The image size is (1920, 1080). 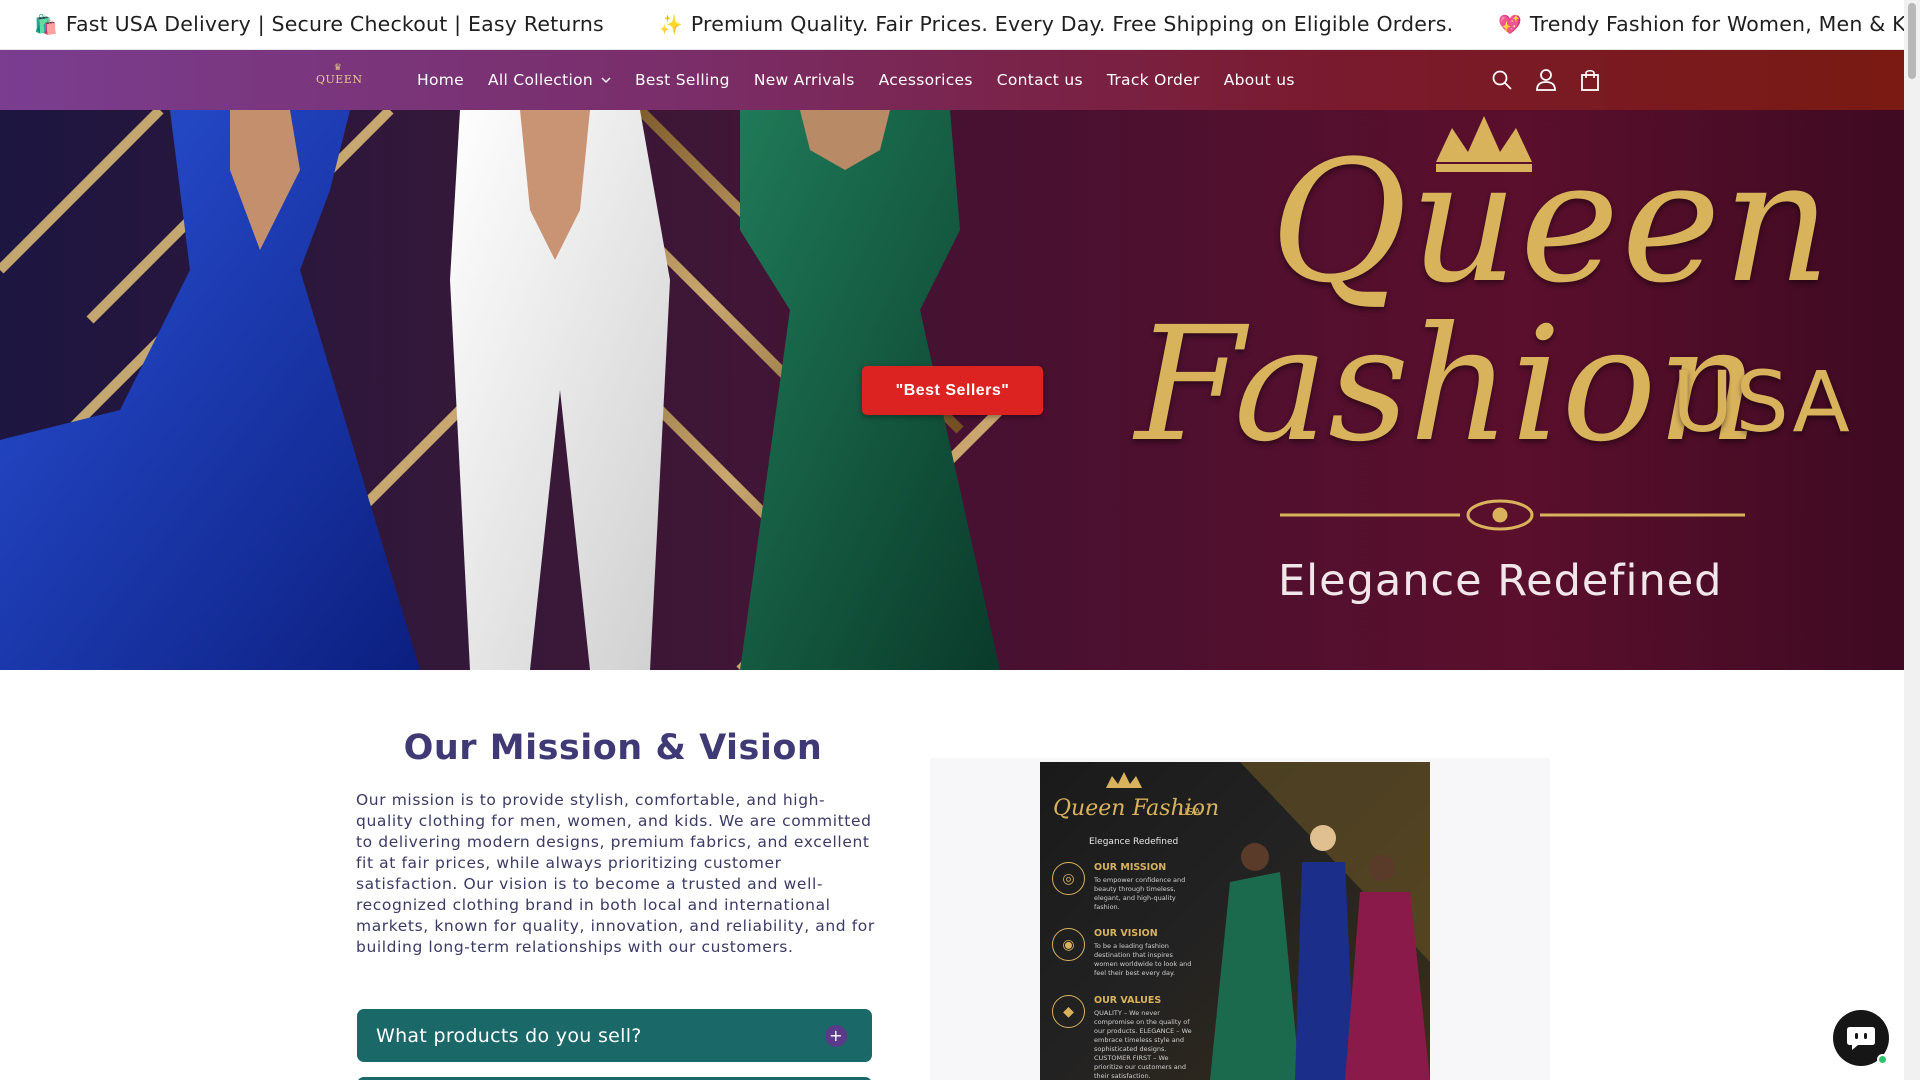 What do you see at coordinates (1912, 540) in the screenshot?
I see `page-scrollbar` at bounding box center [1912, 540].